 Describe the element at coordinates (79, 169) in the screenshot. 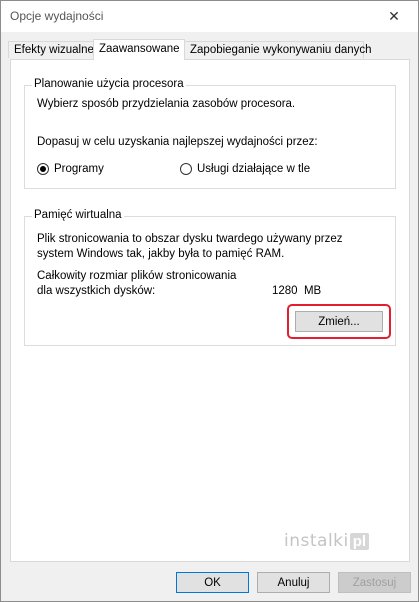

I see `radio-programs-label: Programy` at that location.